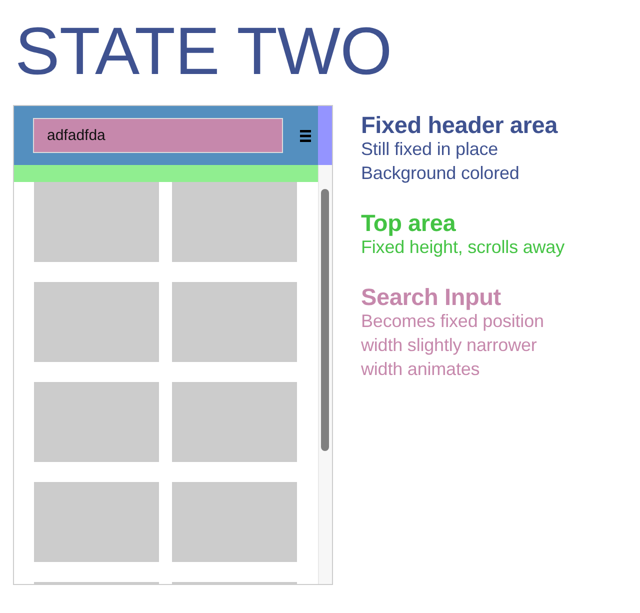 The width and height of the screenshot is (640, 613). Describe the element at coordinates (449, 345) in the screenshot. I see `note-text: width slightly narrower` at that location.